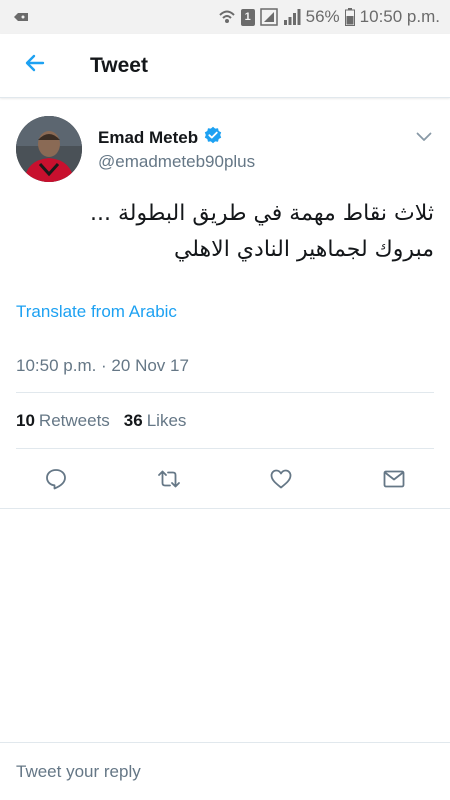 The height and width of the screenshot is (800, 450). I want to click on tweet-stats: 10 Retweets 36 Likes, so click(101, 421).